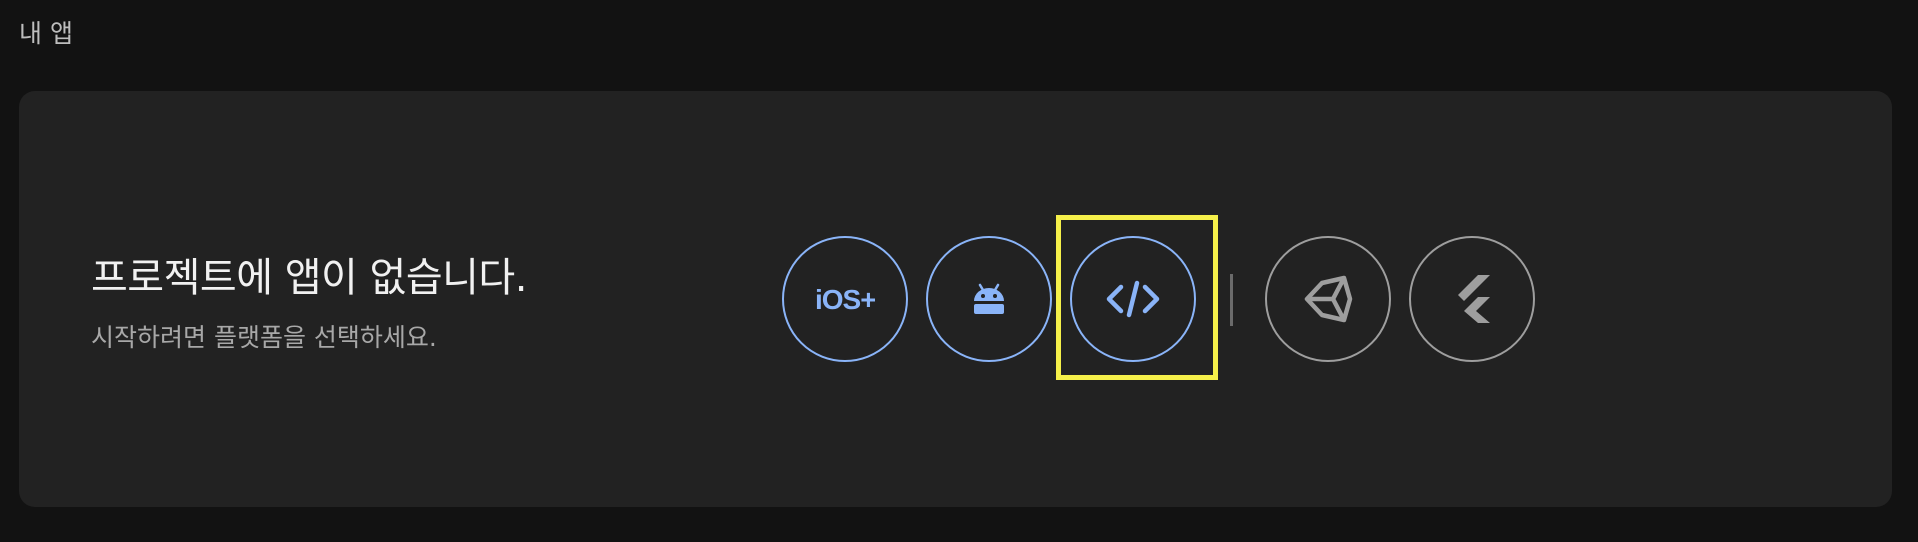 The height and width of the screenshot is (542, 1918). I want to click on flutter-icon, so click(1472, 299).